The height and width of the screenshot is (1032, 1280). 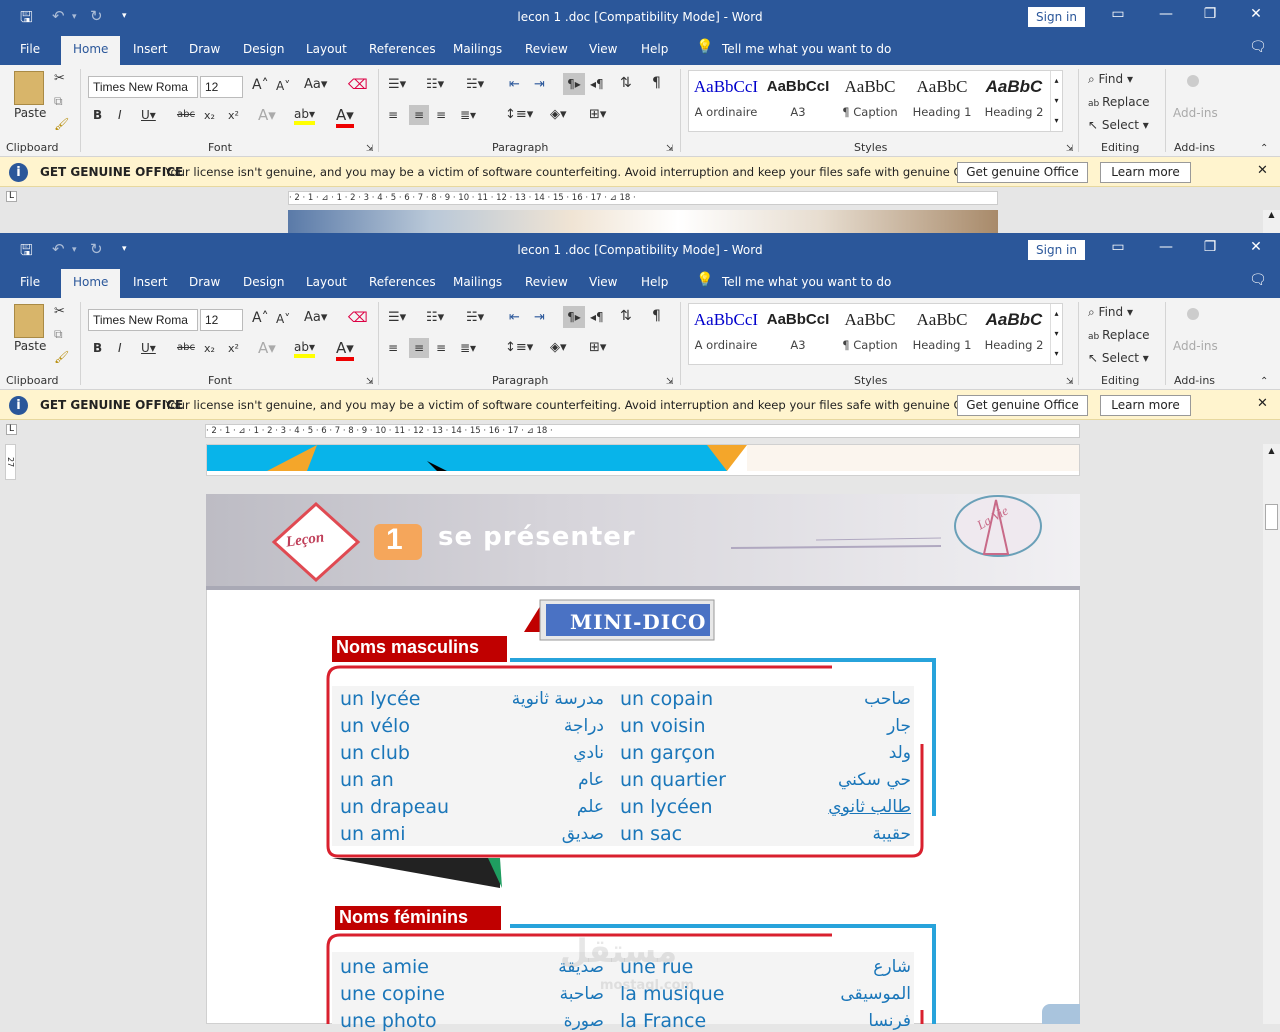 What do you see at coordinates (1256, 247) in the screenshot?
I see `close-button: ✕` at bounding box center [1256, 247].